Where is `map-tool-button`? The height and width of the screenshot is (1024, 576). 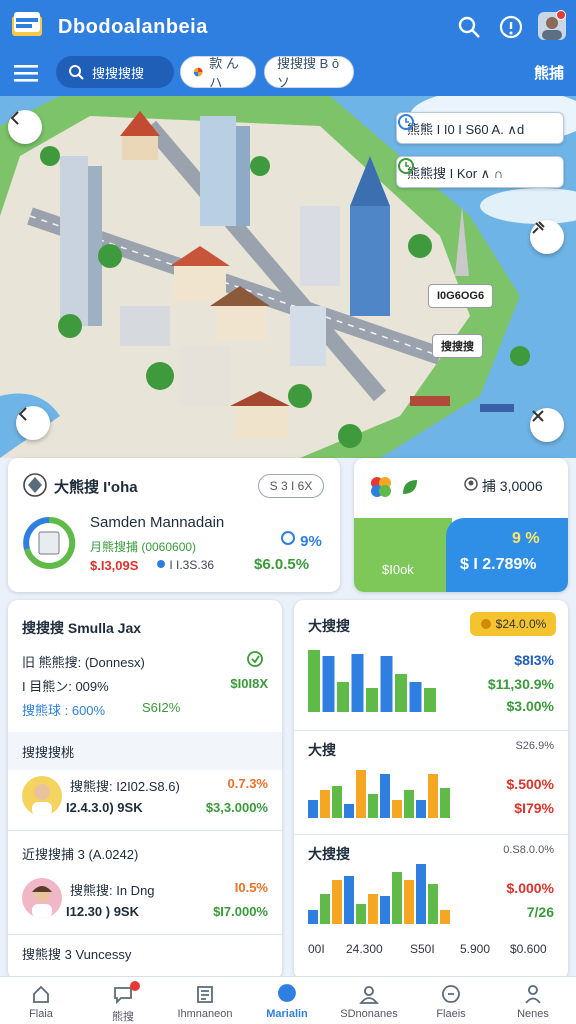
map-tool-button is located at coordinates (547, 237).